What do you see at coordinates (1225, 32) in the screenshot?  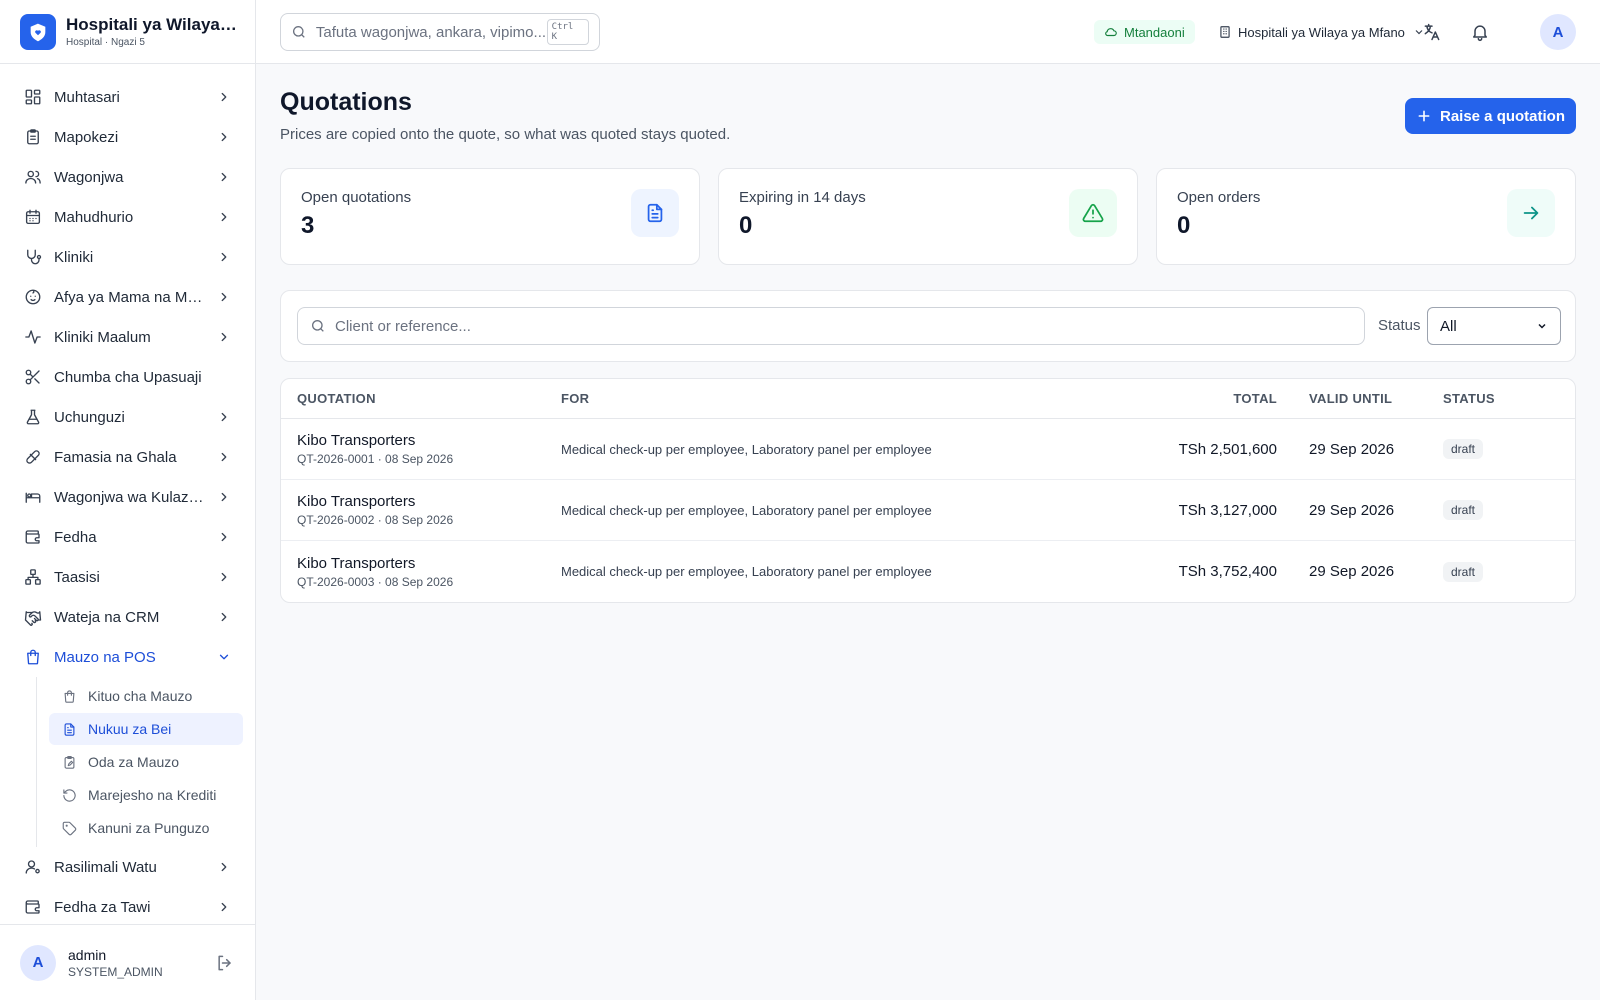 I see `building-icon` at bounding box center [1225, 32].